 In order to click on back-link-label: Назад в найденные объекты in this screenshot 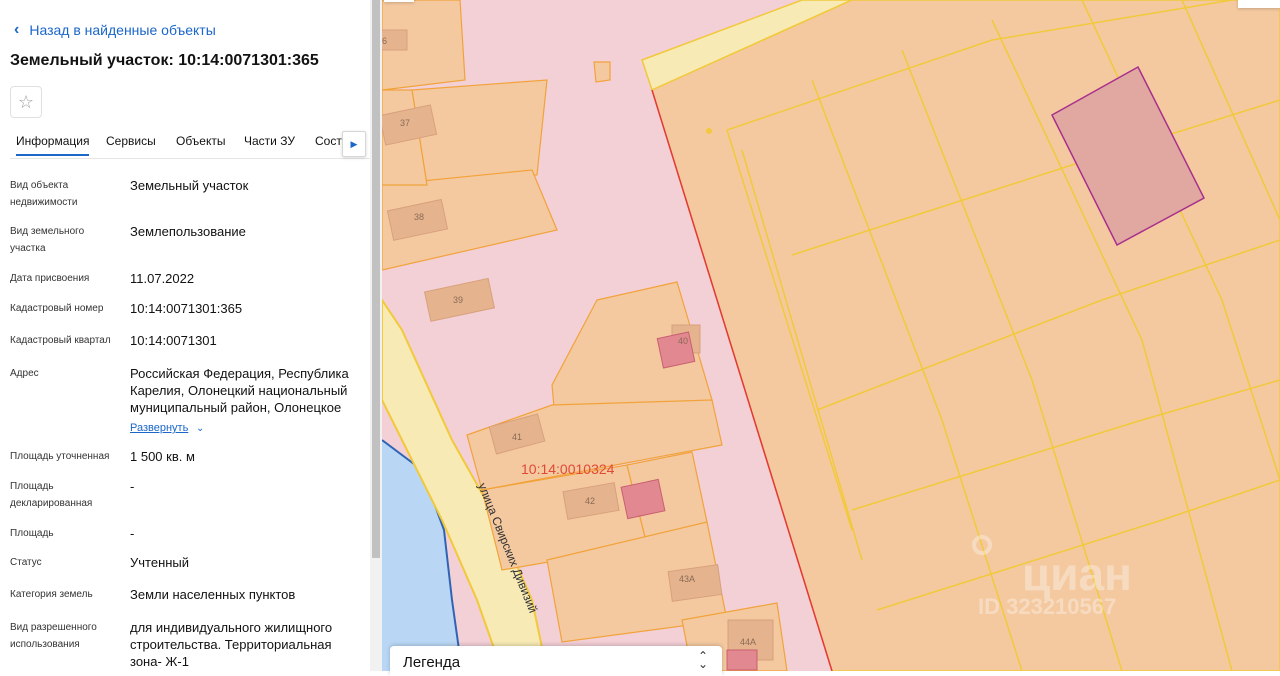, I will do `click(122, 30)`.